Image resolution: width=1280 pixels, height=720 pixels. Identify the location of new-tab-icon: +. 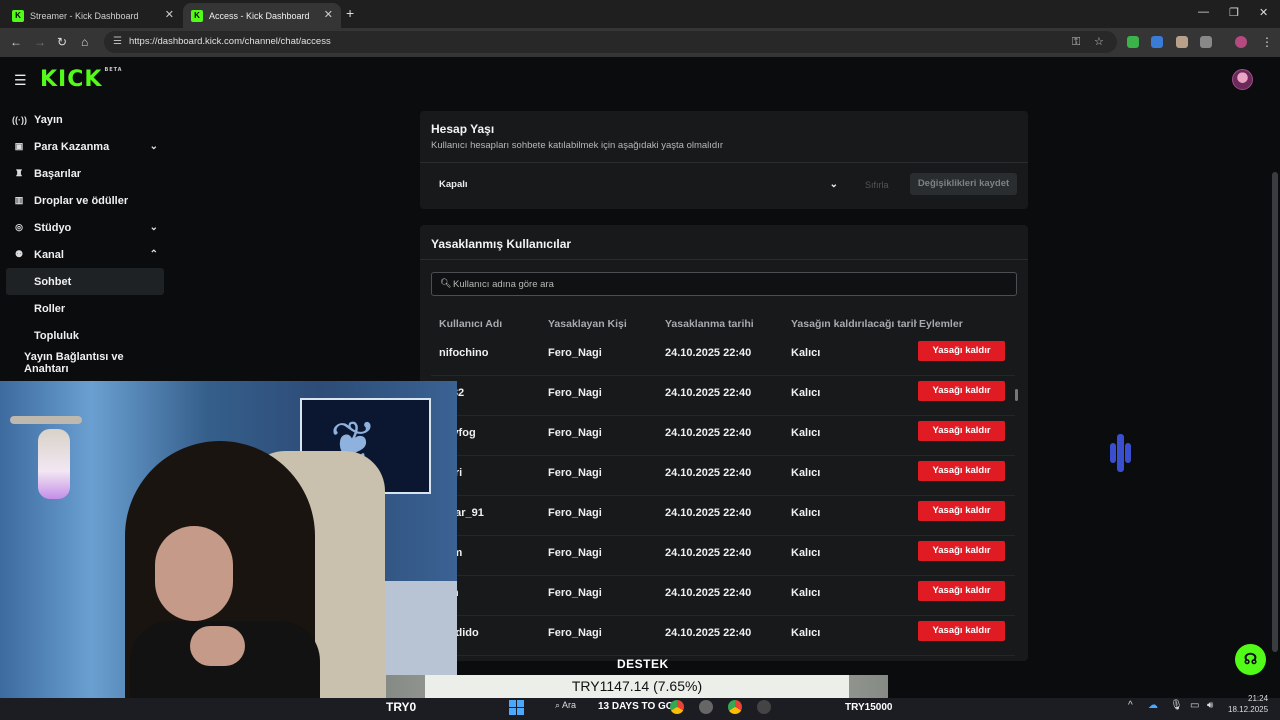
(350, 13).